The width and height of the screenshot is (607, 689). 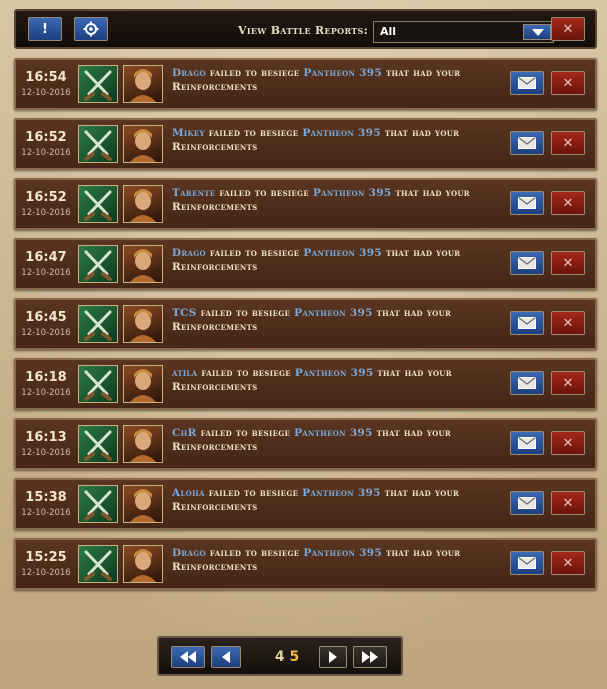 What do you see at coordinates (388, 31) in the screenshot?
I see `filter-value: All` at bounding box center [388, 31].